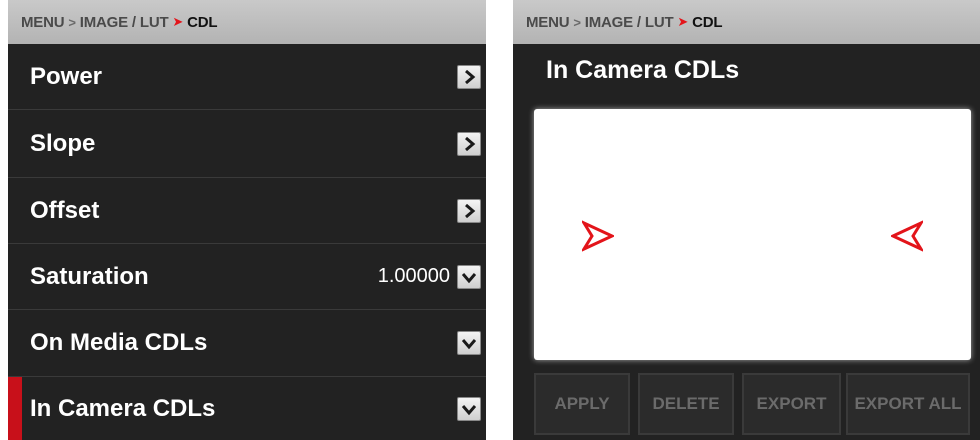 This screenshot has width=980, height=440. I want to click on export-button: EXPORT, so click(791, 404).